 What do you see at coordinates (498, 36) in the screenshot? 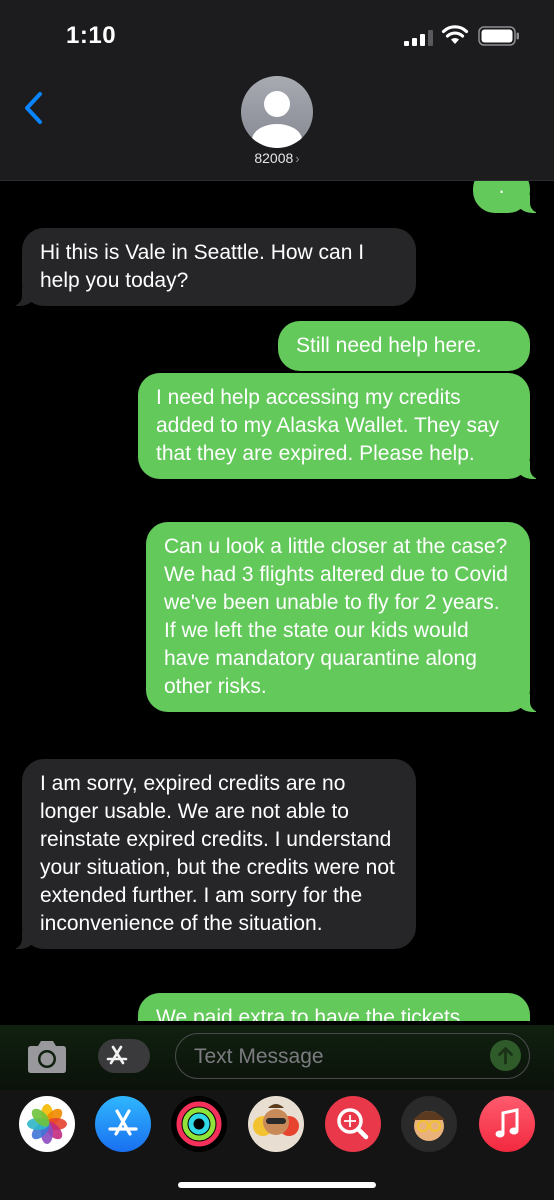
I see `battery-icon` at bounding box center [498, 36].